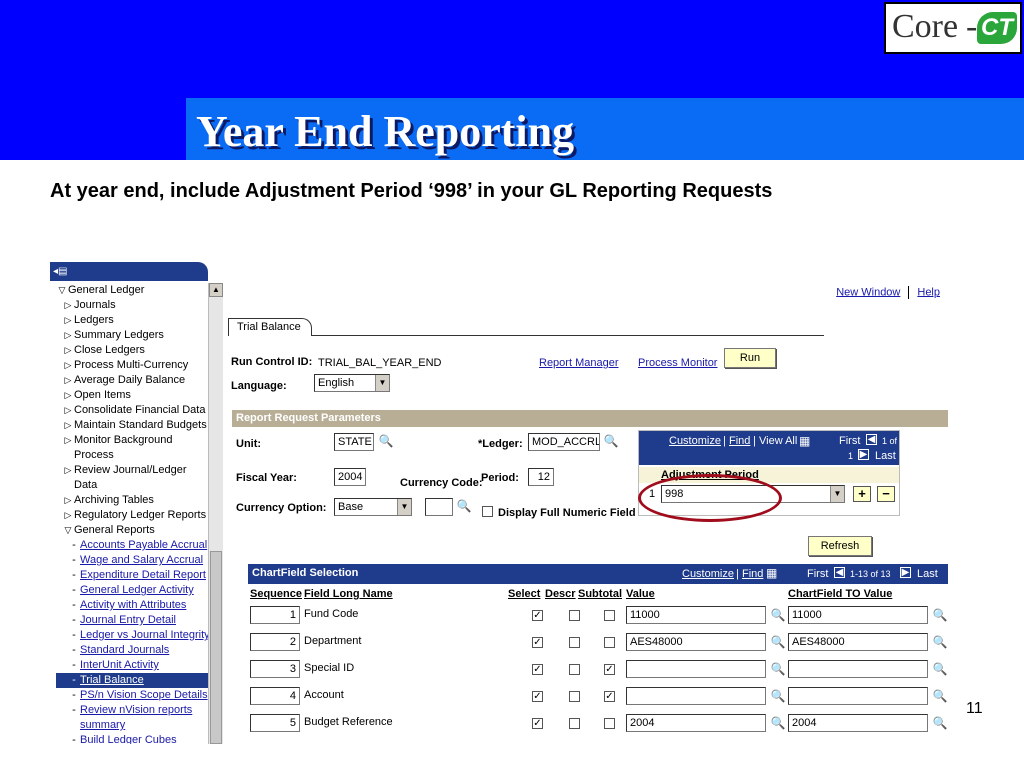 This screenshot has height=768, width=1024. Describe the element at coordinates (778, 441) in the screenshot. I see `adj-view-all: View All` at that location.